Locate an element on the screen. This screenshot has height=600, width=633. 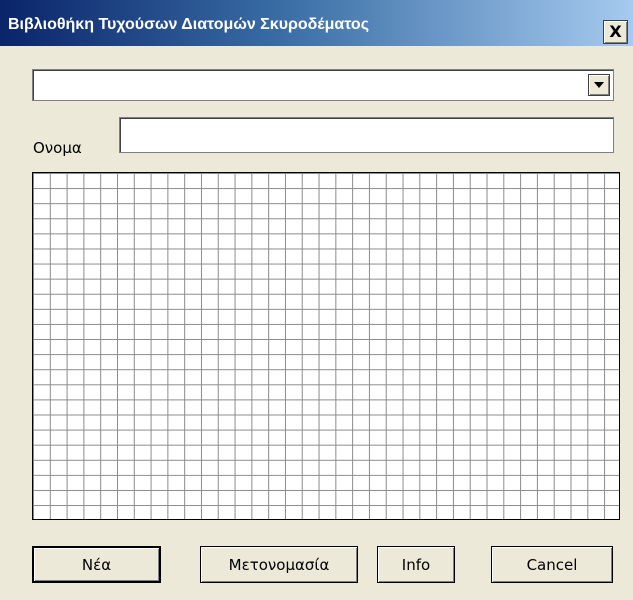
close-icon: X is located at coordinates (615, 31).